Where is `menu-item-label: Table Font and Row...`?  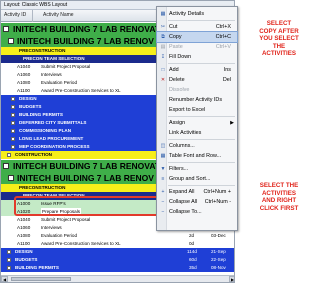
menu-item-label: Table Font and Row... is located at coordinates (195, 156).